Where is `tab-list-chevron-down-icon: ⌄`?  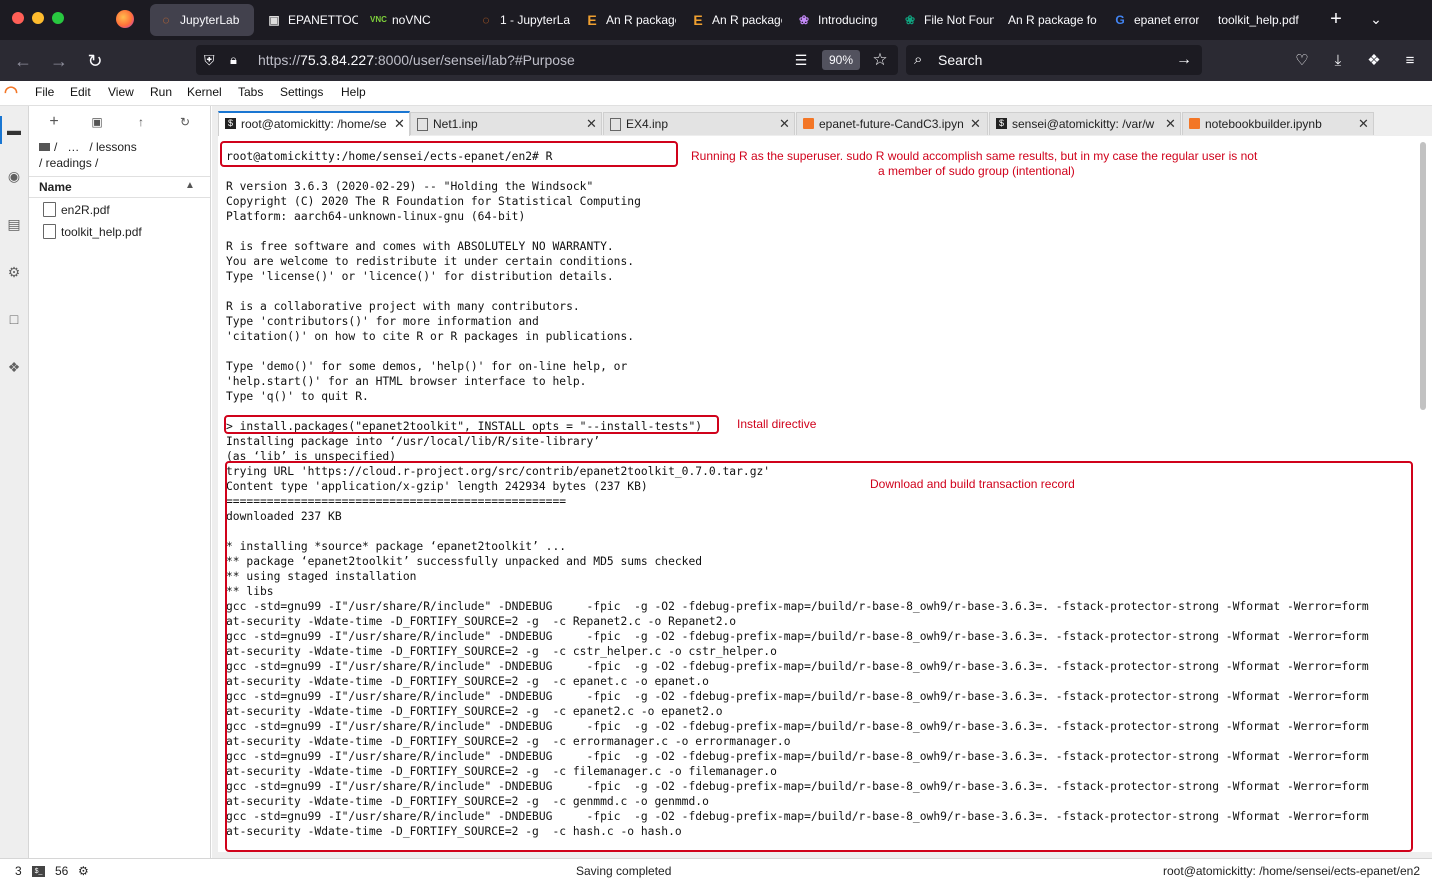 tab-list-chevron-down-icon: ⌄ is located at coordinates (1376, 19).